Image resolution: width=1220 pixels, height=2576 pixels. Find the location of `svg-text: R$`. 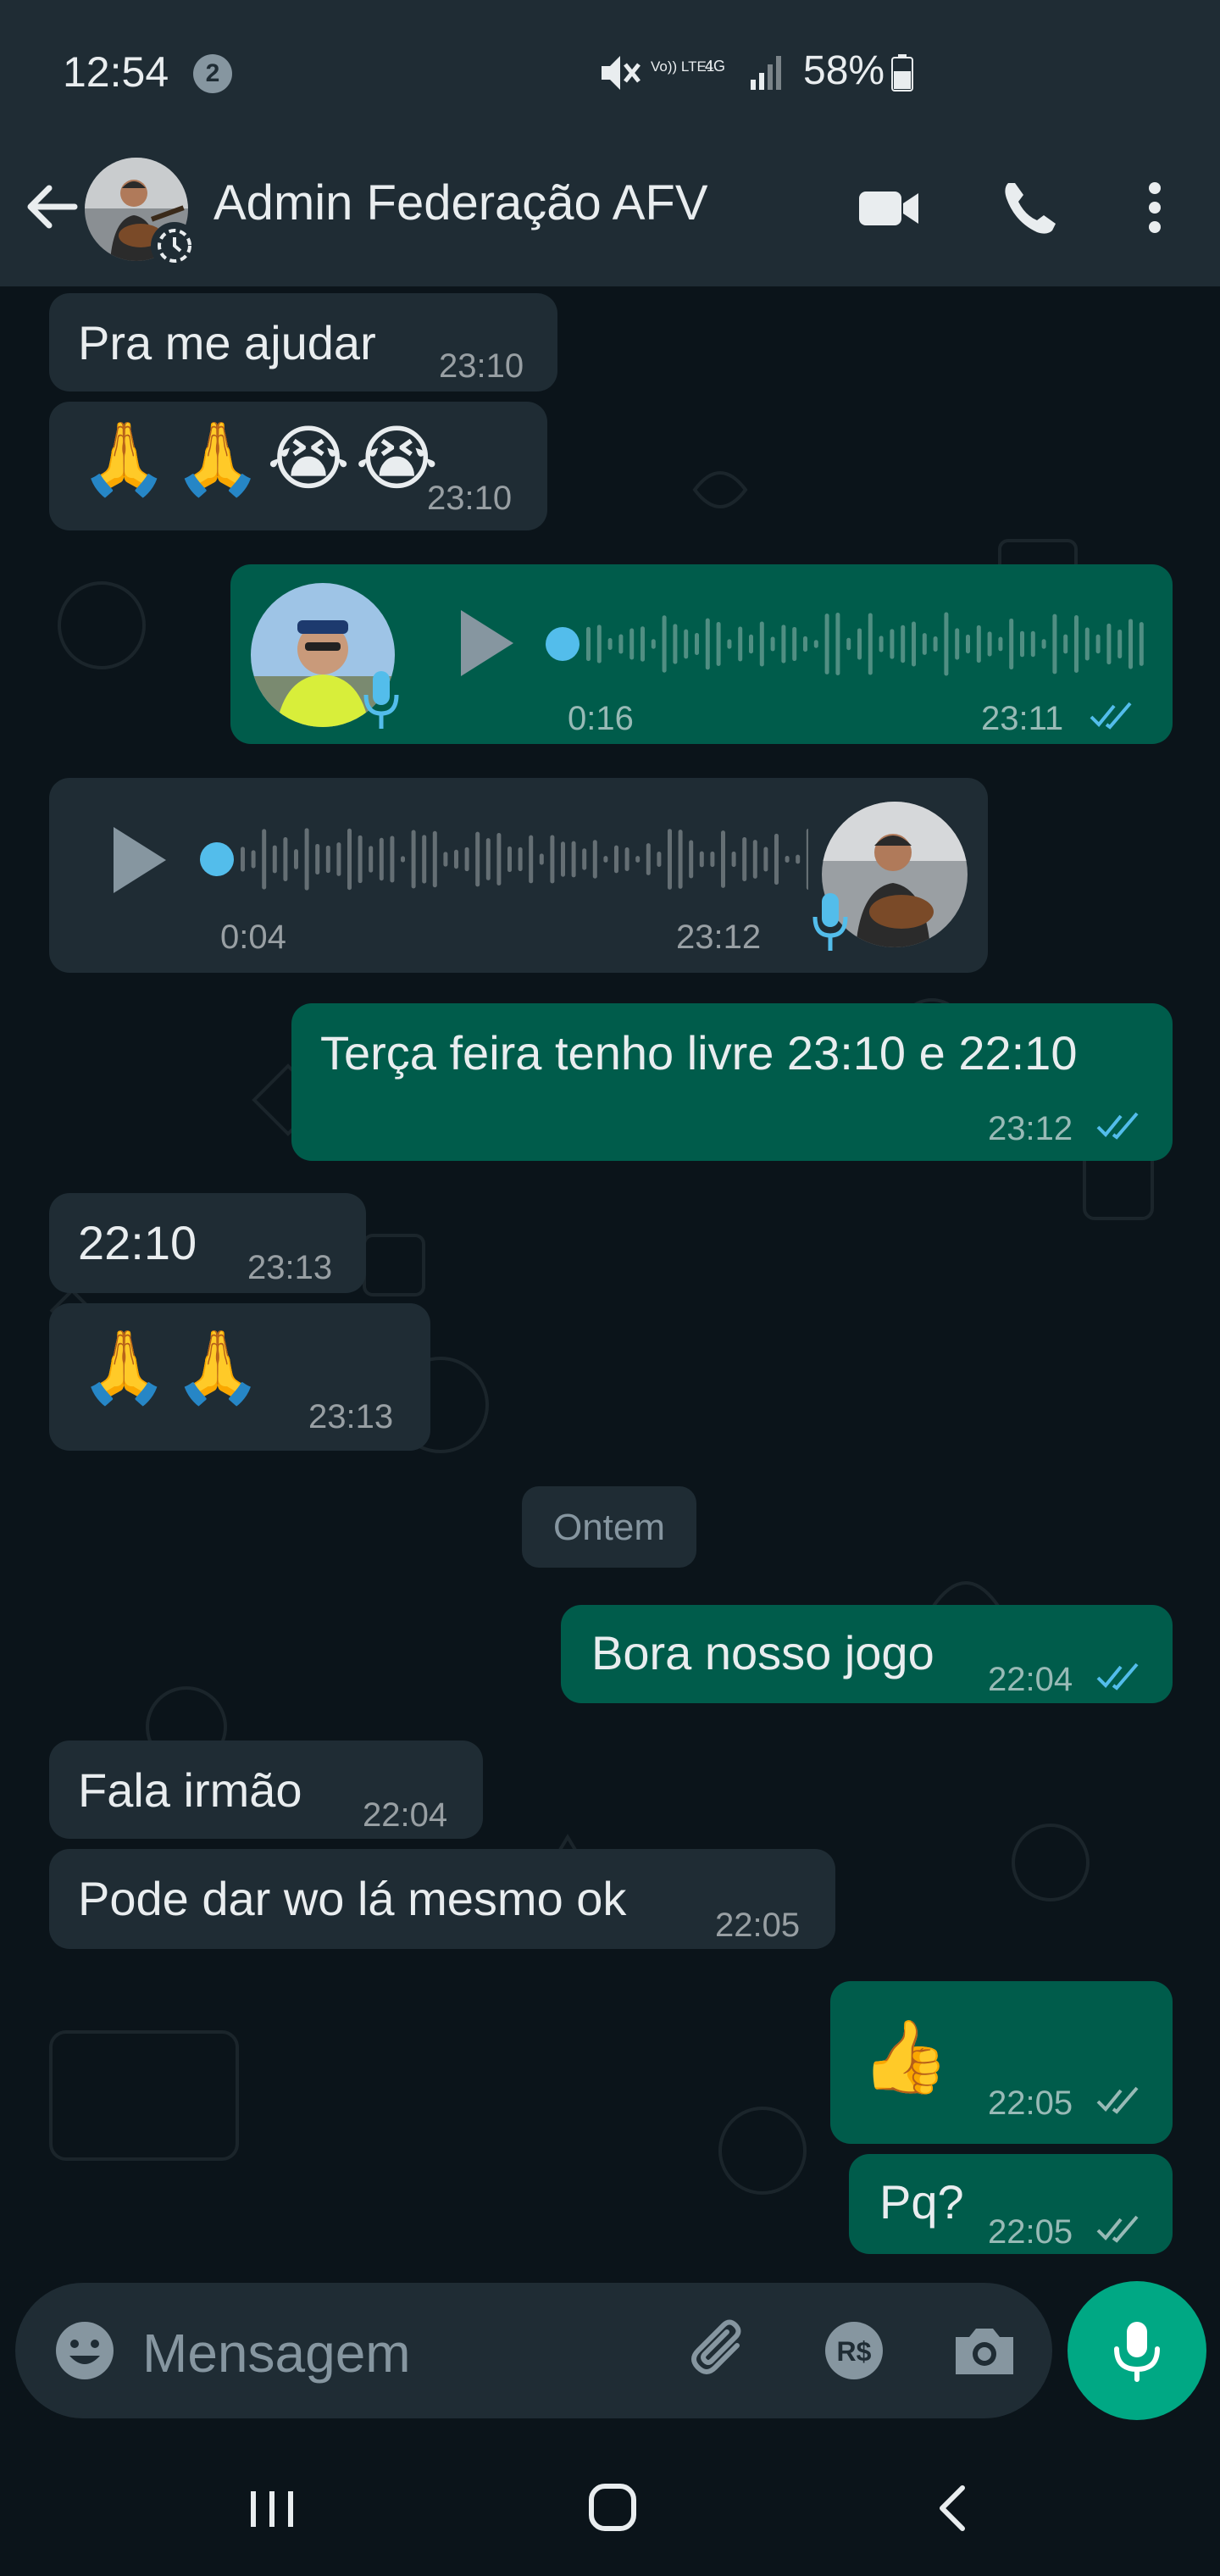

svg-text: R$ is located at coordinates (854, 2351).